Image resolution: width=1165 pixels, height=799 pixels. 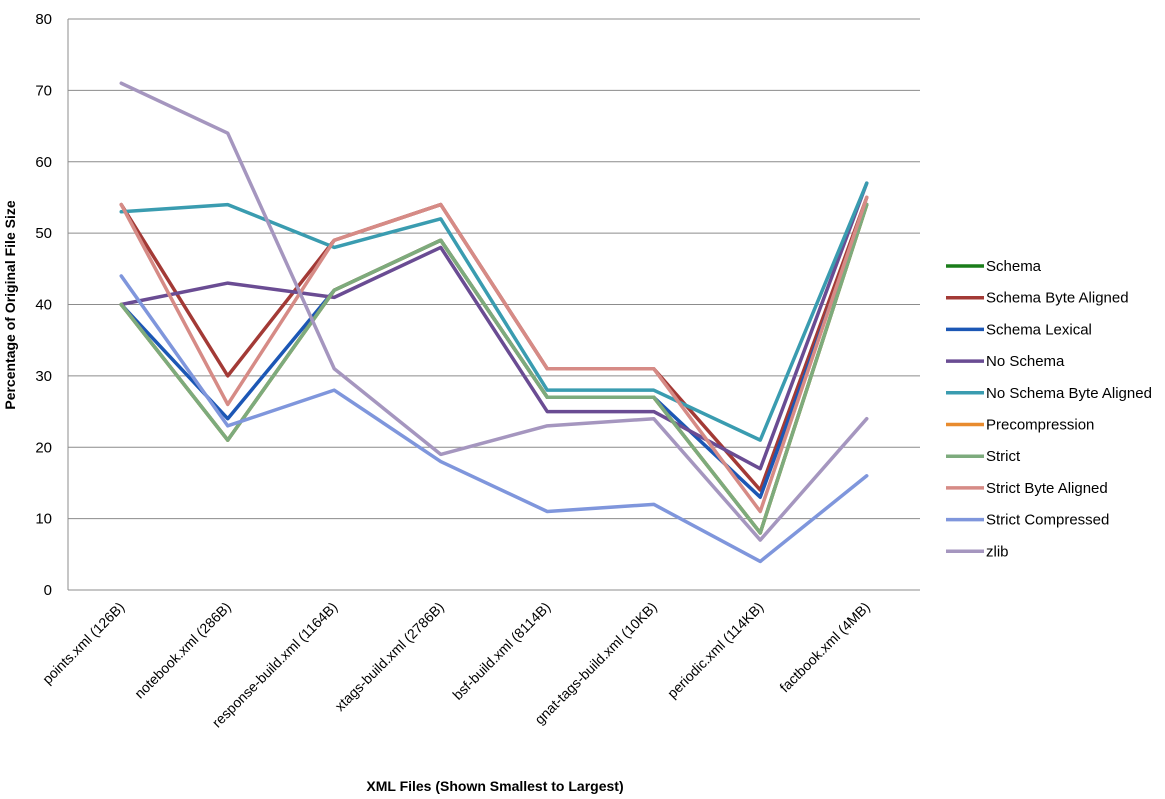 What do you see at coordinates (1025, 361) in the screenshot?
I see `legend-label: No Schema` at bounding box center [1025, 361].